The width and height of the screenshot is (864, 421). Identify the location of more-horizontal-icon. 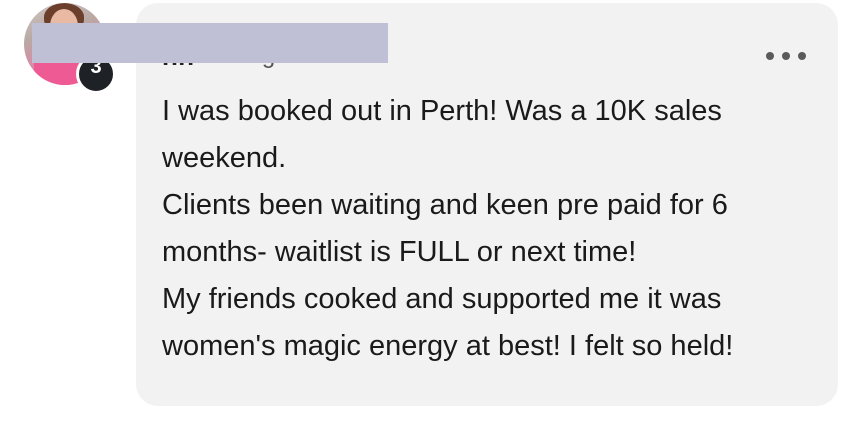
(770, 56).